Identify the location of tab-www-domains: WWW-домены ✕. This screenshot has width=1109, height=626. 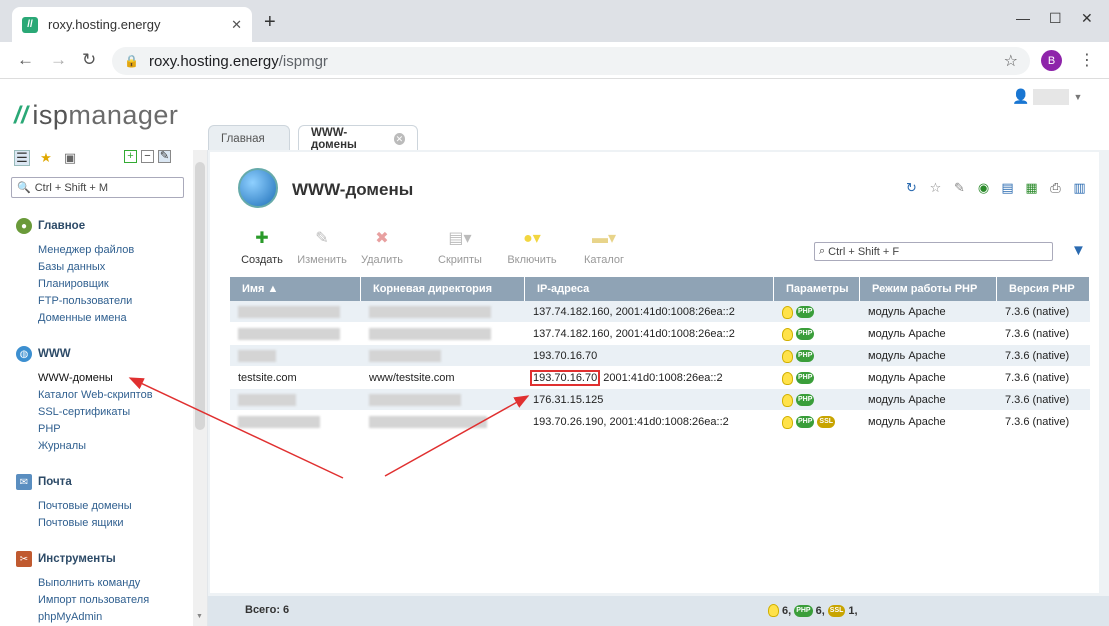
(358, 138).